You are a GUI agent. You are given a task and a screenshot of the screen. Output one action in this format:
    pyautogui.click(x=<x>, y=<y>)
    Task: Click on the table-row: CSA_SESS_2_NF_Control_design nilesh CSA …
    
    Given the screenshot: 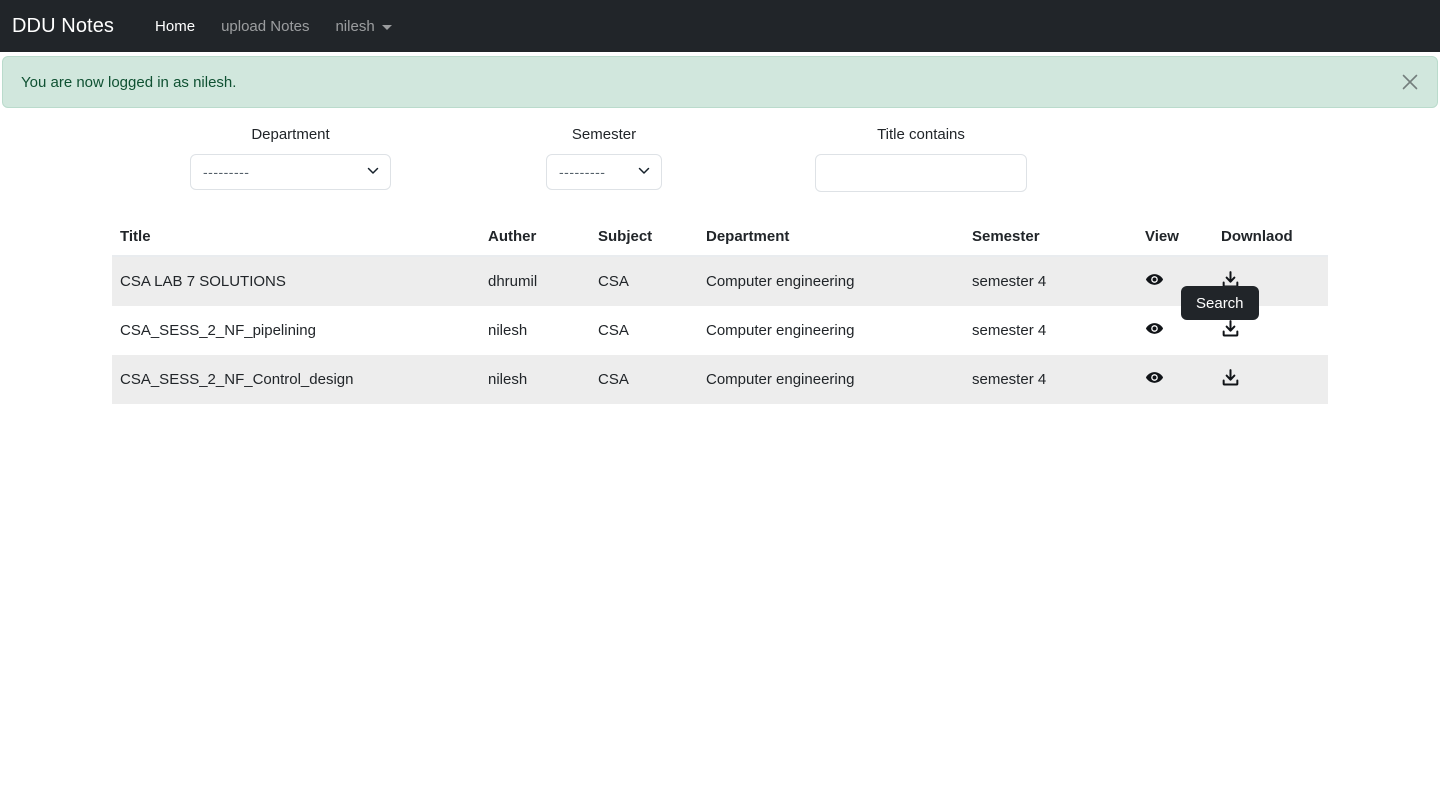 What is the action you would take?
    pyautogui.click(x=720, y=379)
    